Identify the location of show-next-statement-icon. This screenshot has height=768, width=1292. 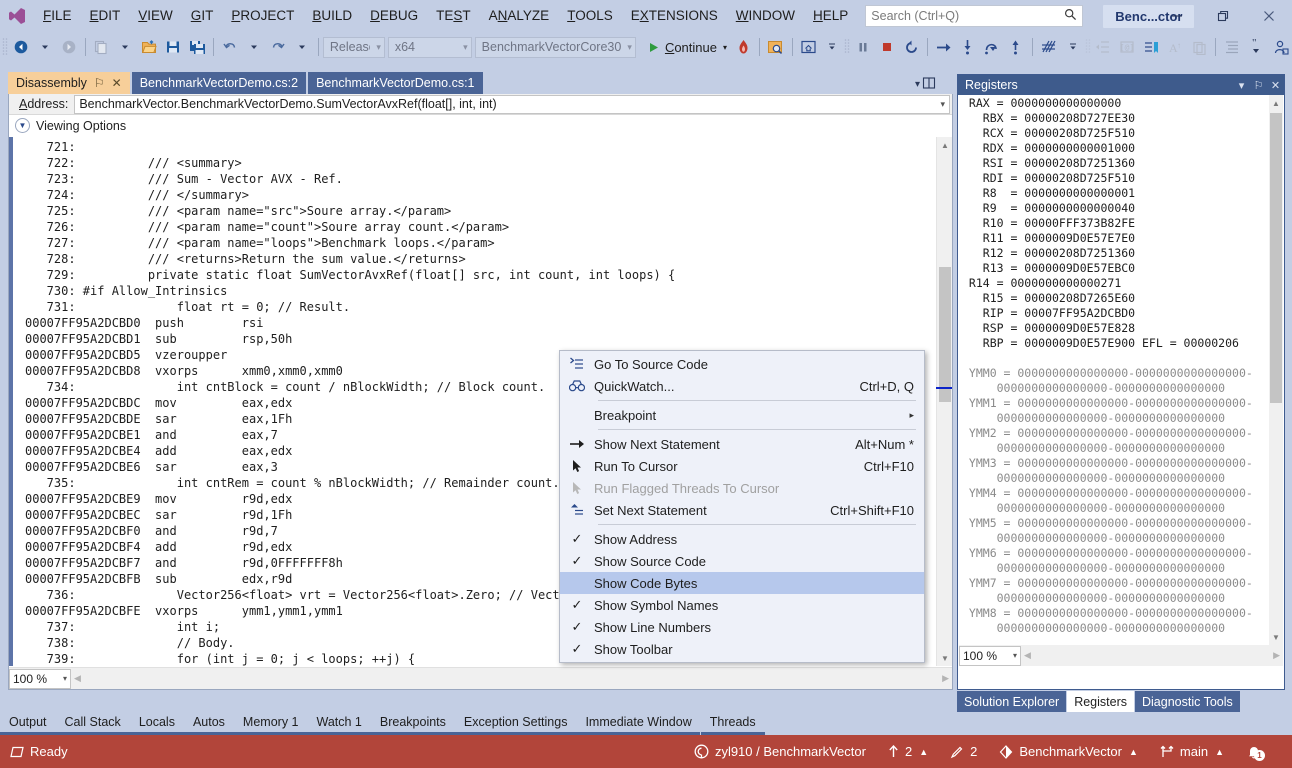
(944, 47).